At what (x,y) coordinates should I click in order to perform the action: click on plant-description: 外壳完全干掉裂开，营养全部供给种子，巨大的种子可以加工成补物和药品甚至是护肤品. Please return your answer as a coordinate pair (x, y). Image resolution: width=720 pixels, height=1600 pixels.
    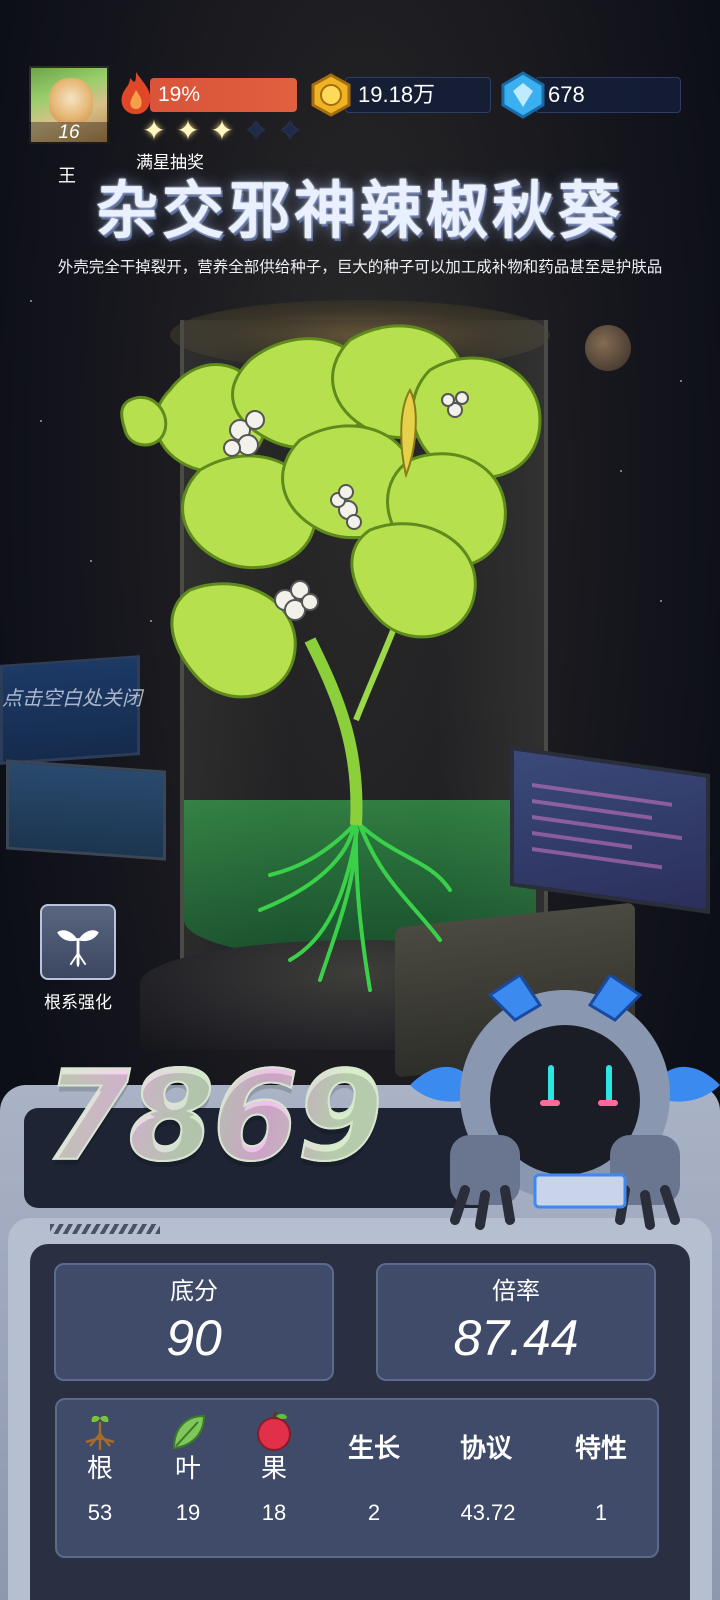
    Looking at the image, I should click on (360, 267).